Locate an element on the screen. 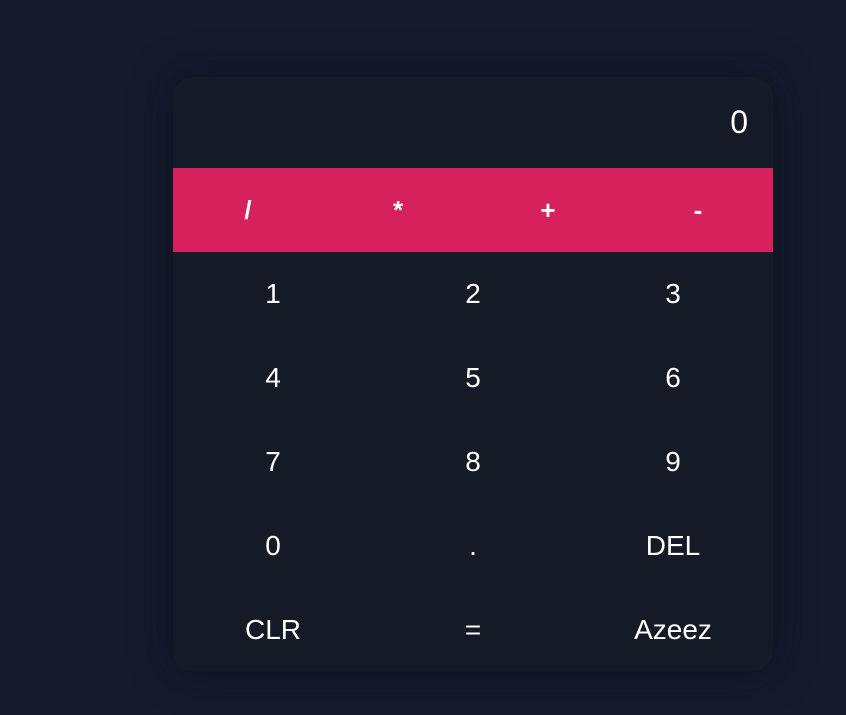  calculator-display: 0 is located at coordinates (473, 122).